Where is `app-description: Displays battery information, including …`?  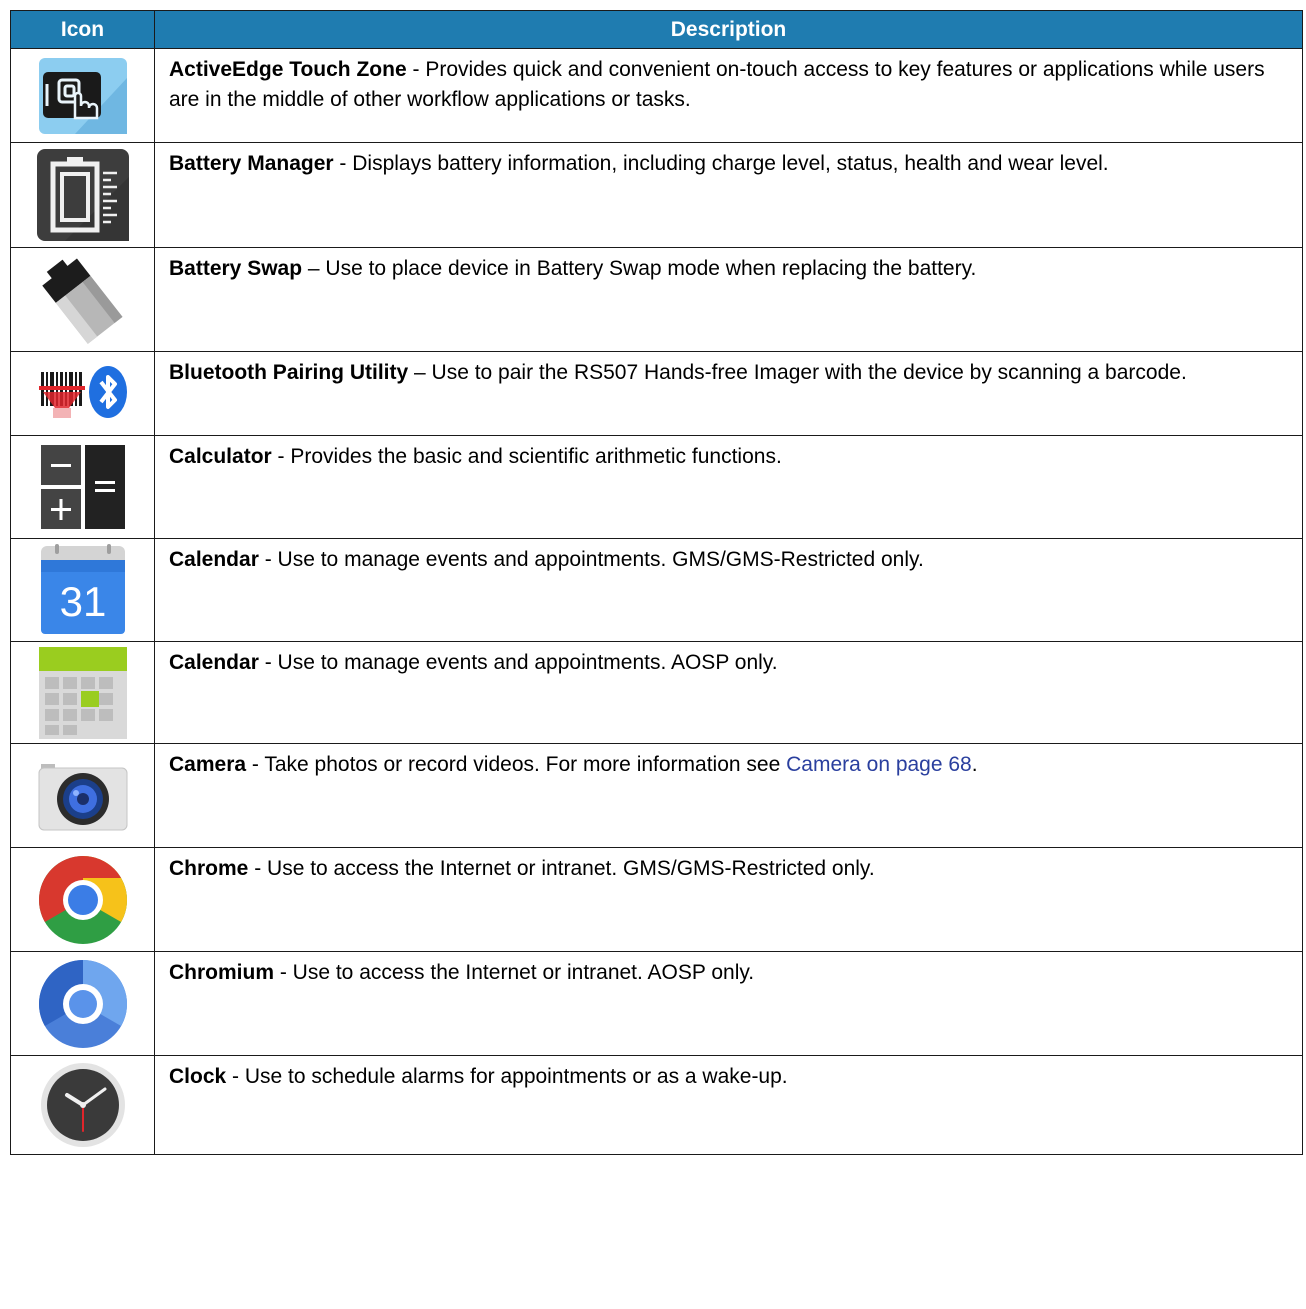 app-description: Displays battery information, including … is located at coordinates (730, 163).